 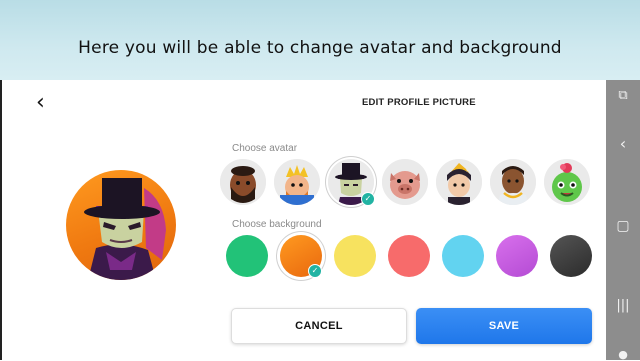 What do you see at coordinates (513, 182) in the screenshot?
I see `avatar-option-boy-with-necklace` at bounding box center [513, 182].